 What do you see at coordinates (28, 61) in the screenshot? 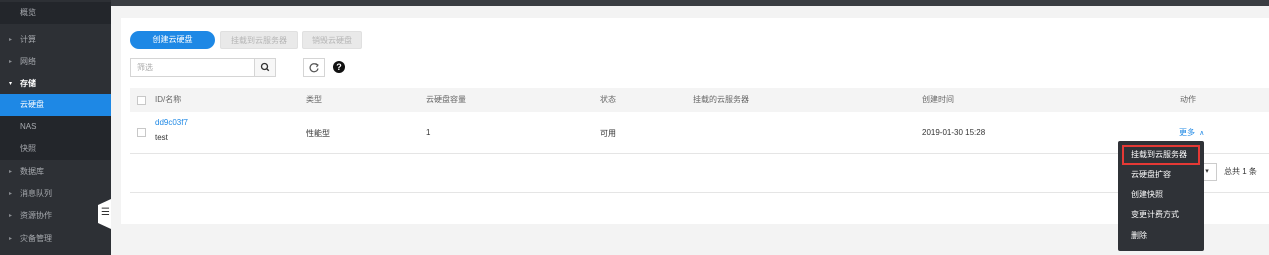
I see `sidebar-item-label: 网络` at bounding box center [28, 61].